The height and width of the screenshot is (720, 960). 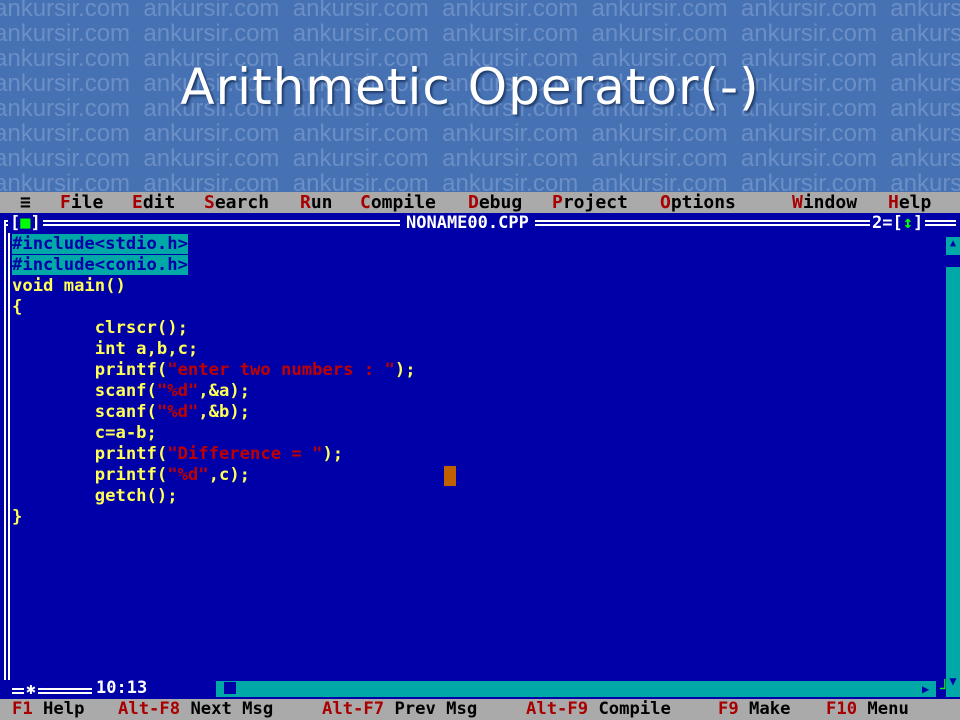 I want to click on editor-status-row: ✱ 10:13 ▶ ┘, so click(x=480, y=688).